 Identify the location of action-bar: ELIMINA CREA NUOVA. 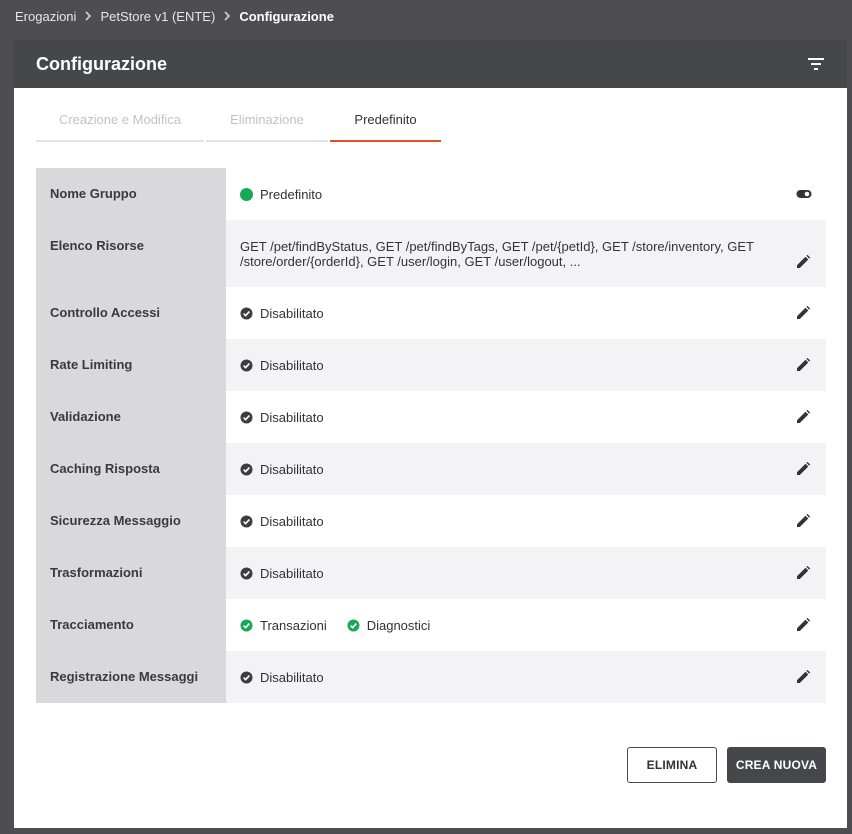
(726, 765).